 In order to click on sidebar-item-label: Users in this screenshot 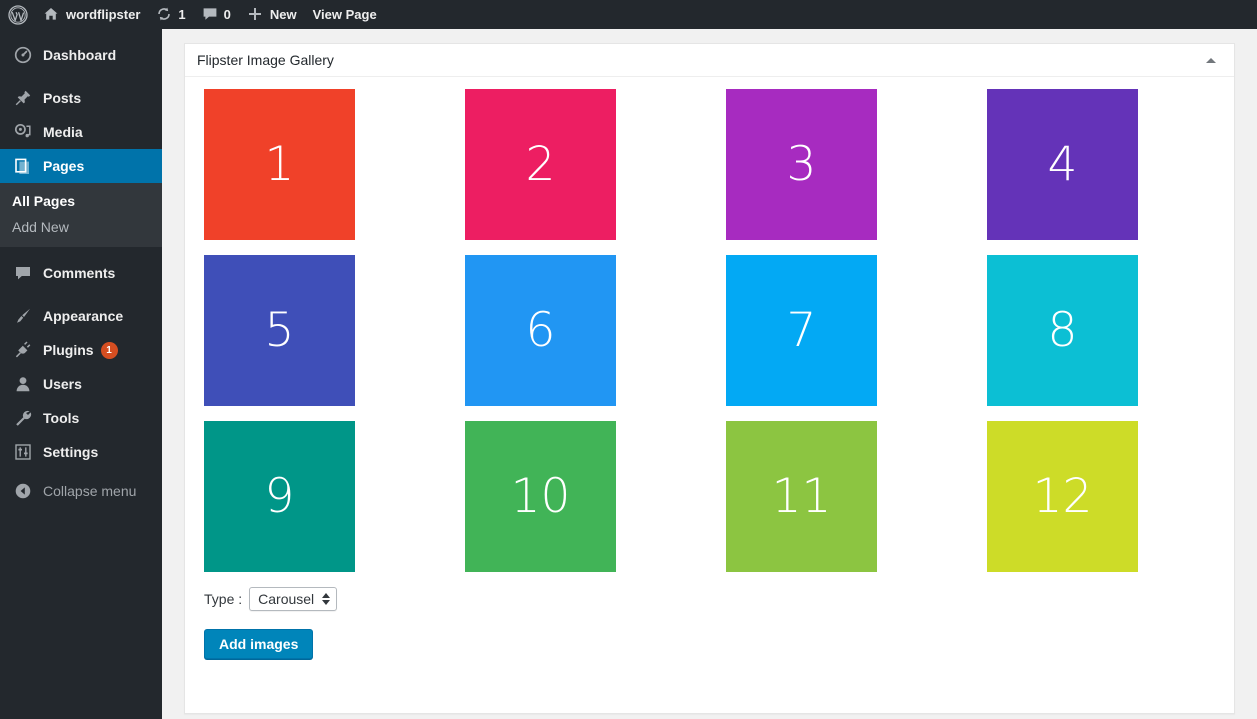, I will do `click(62, 384)`.